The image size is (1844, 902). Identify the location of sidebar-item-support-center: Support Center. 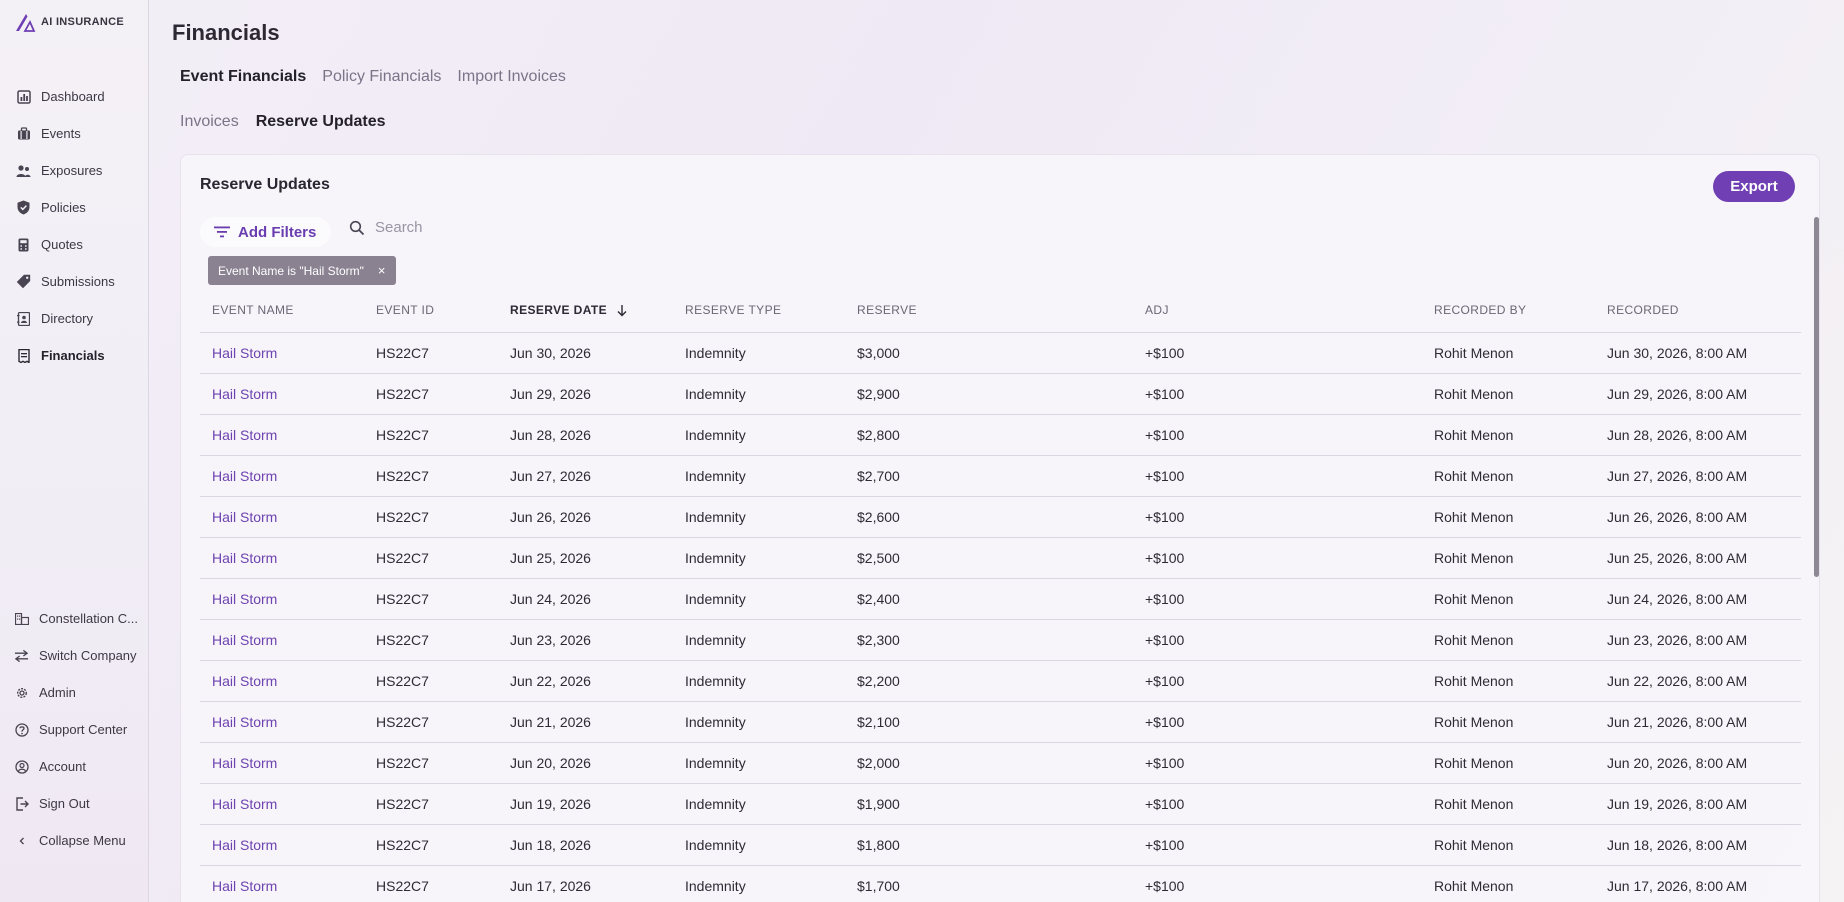
(74, 729).